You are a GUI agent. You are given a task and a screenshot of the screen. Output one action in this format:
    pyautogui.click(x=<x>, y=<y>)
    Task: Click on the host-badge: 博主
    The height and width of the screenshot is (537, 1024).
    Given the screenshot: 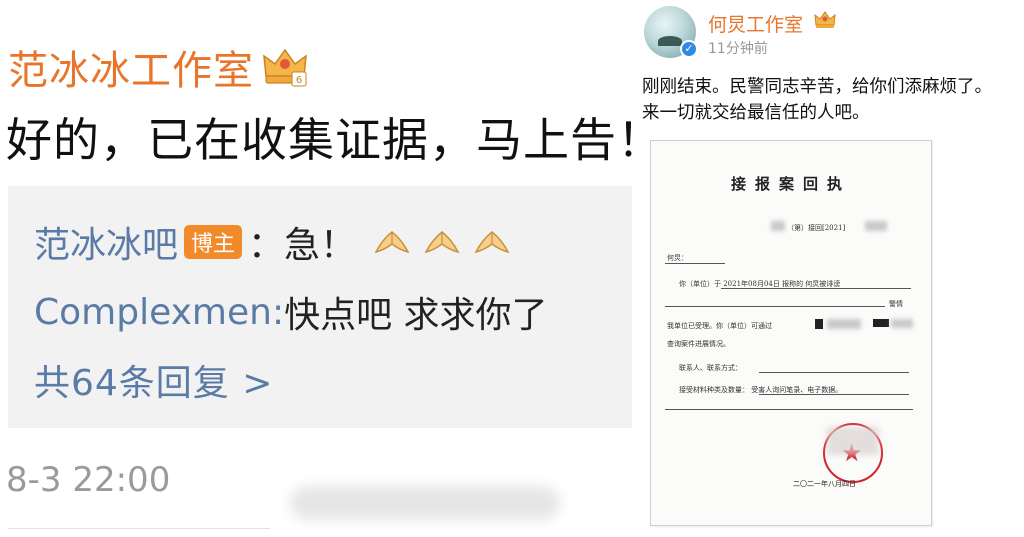 What is the action you would take?
    pyautogui.click(x=213, y=242)
    